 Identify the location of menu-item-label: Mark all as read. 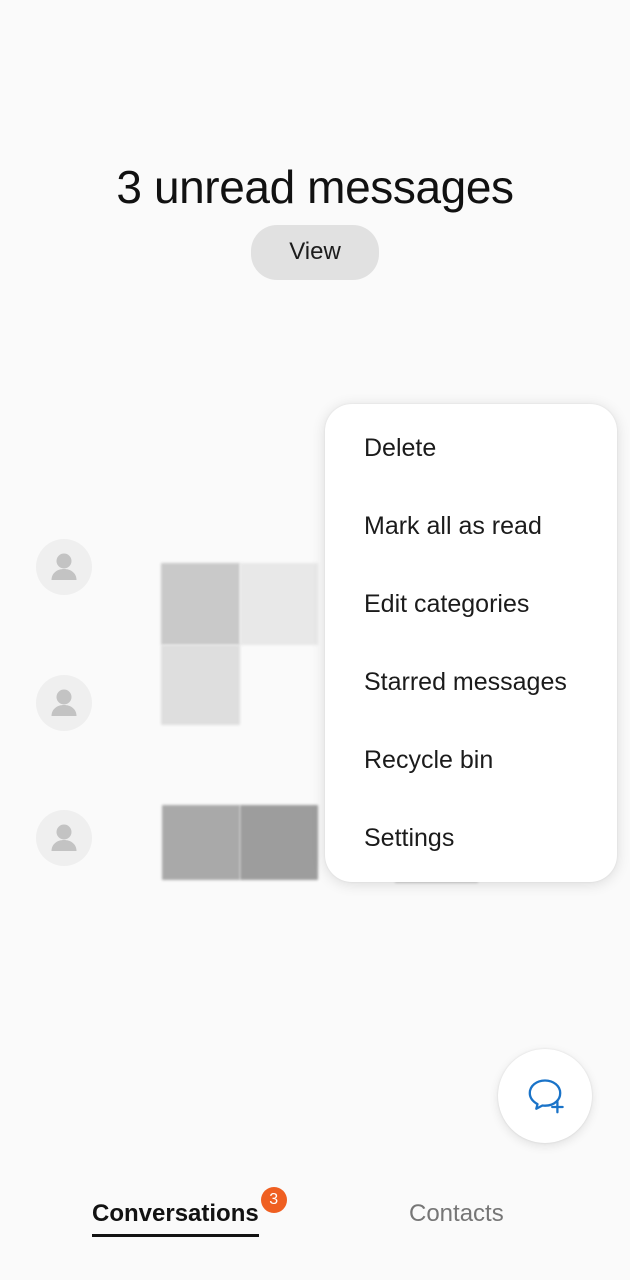
(453, 526).